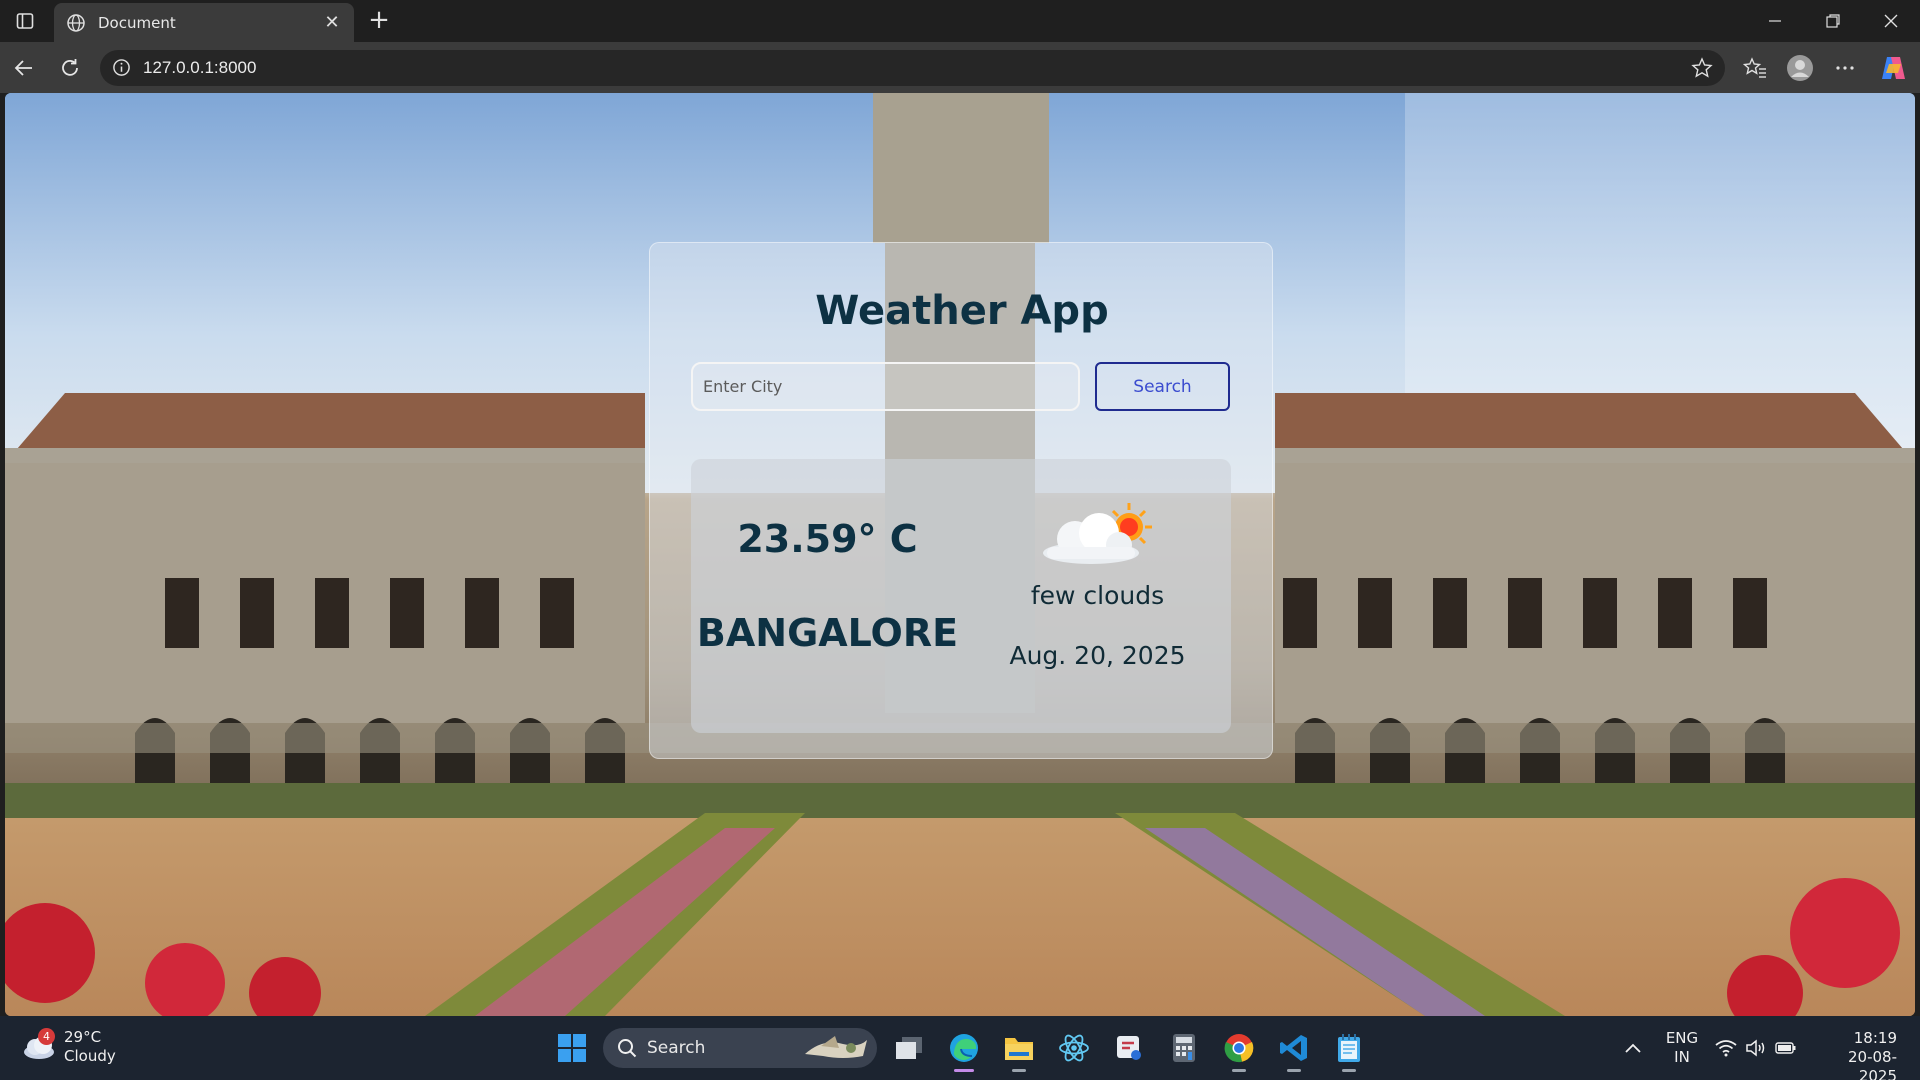  I want to click on edge-icon, so click(964, 1048).